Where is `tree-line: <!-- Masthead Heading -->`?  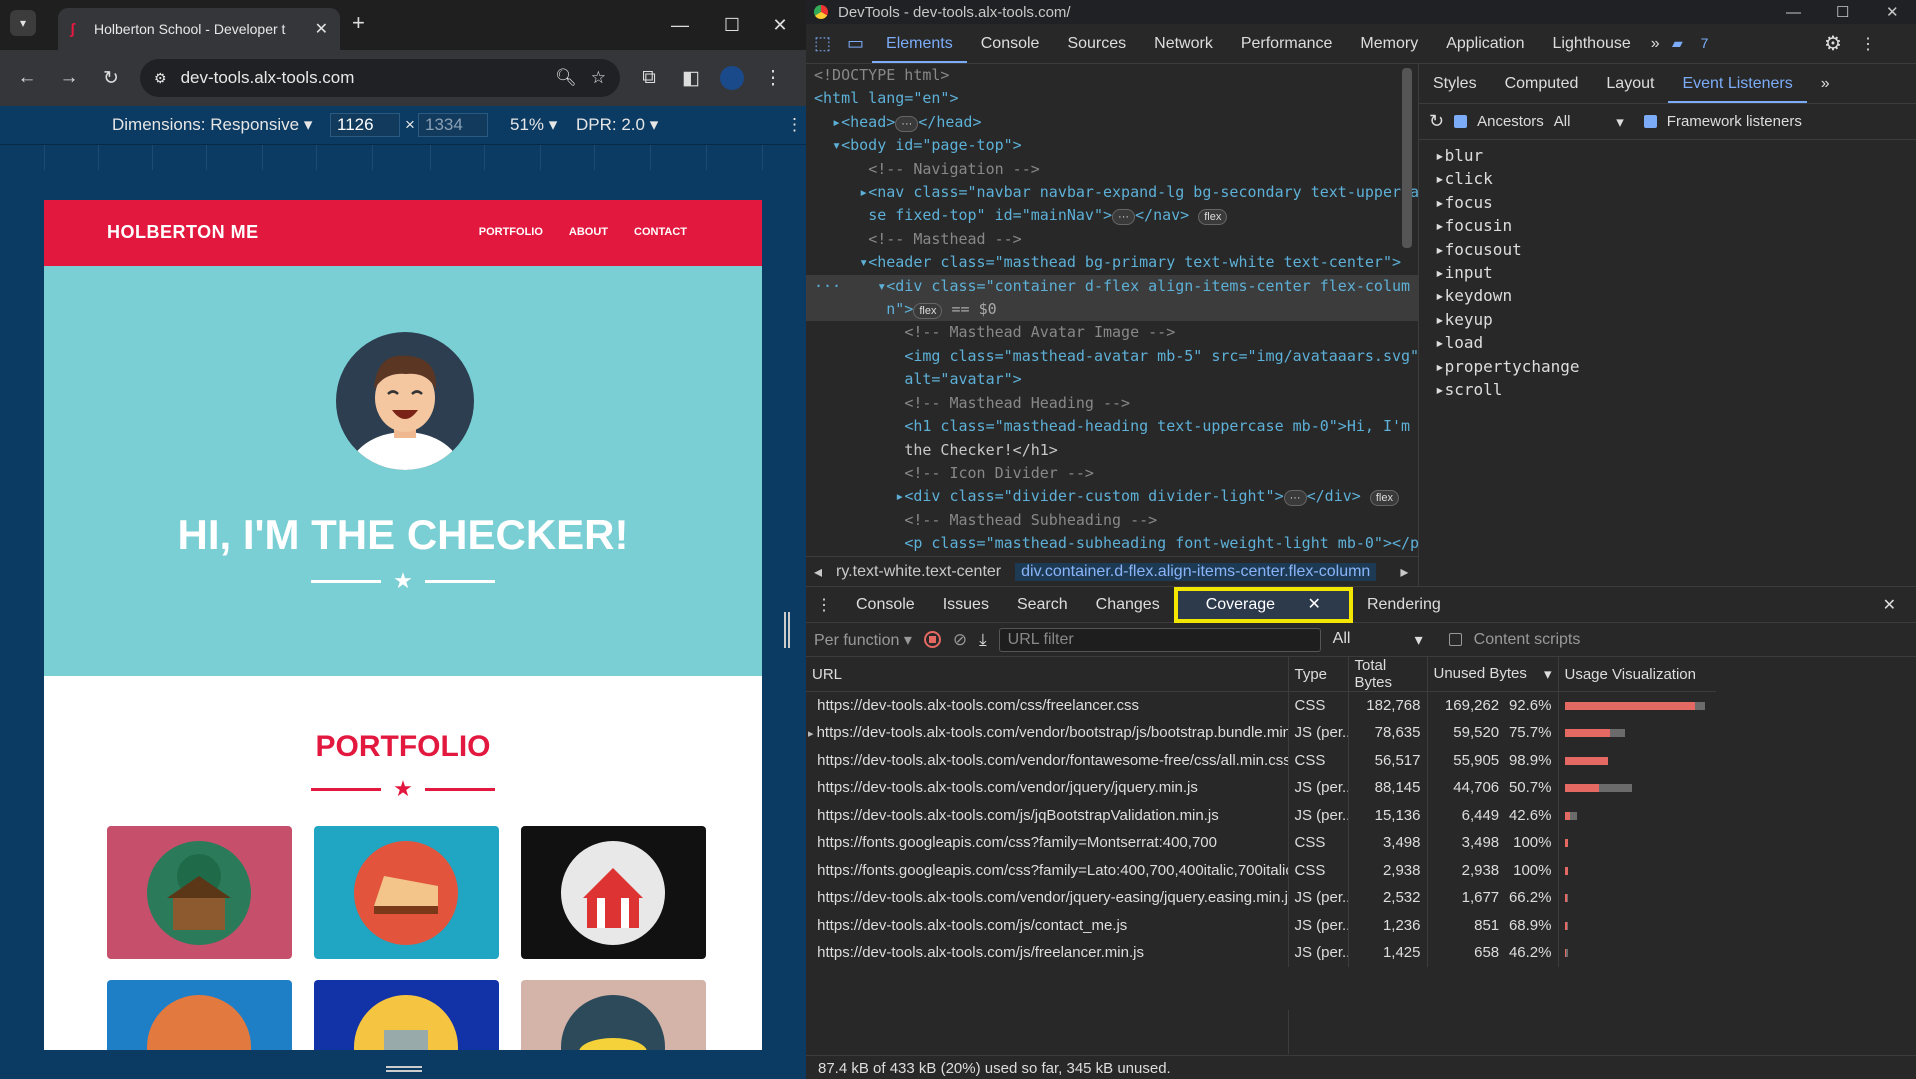 tree-line: <!-- Masthead Heading --> is located at coordinates (1112, 403).